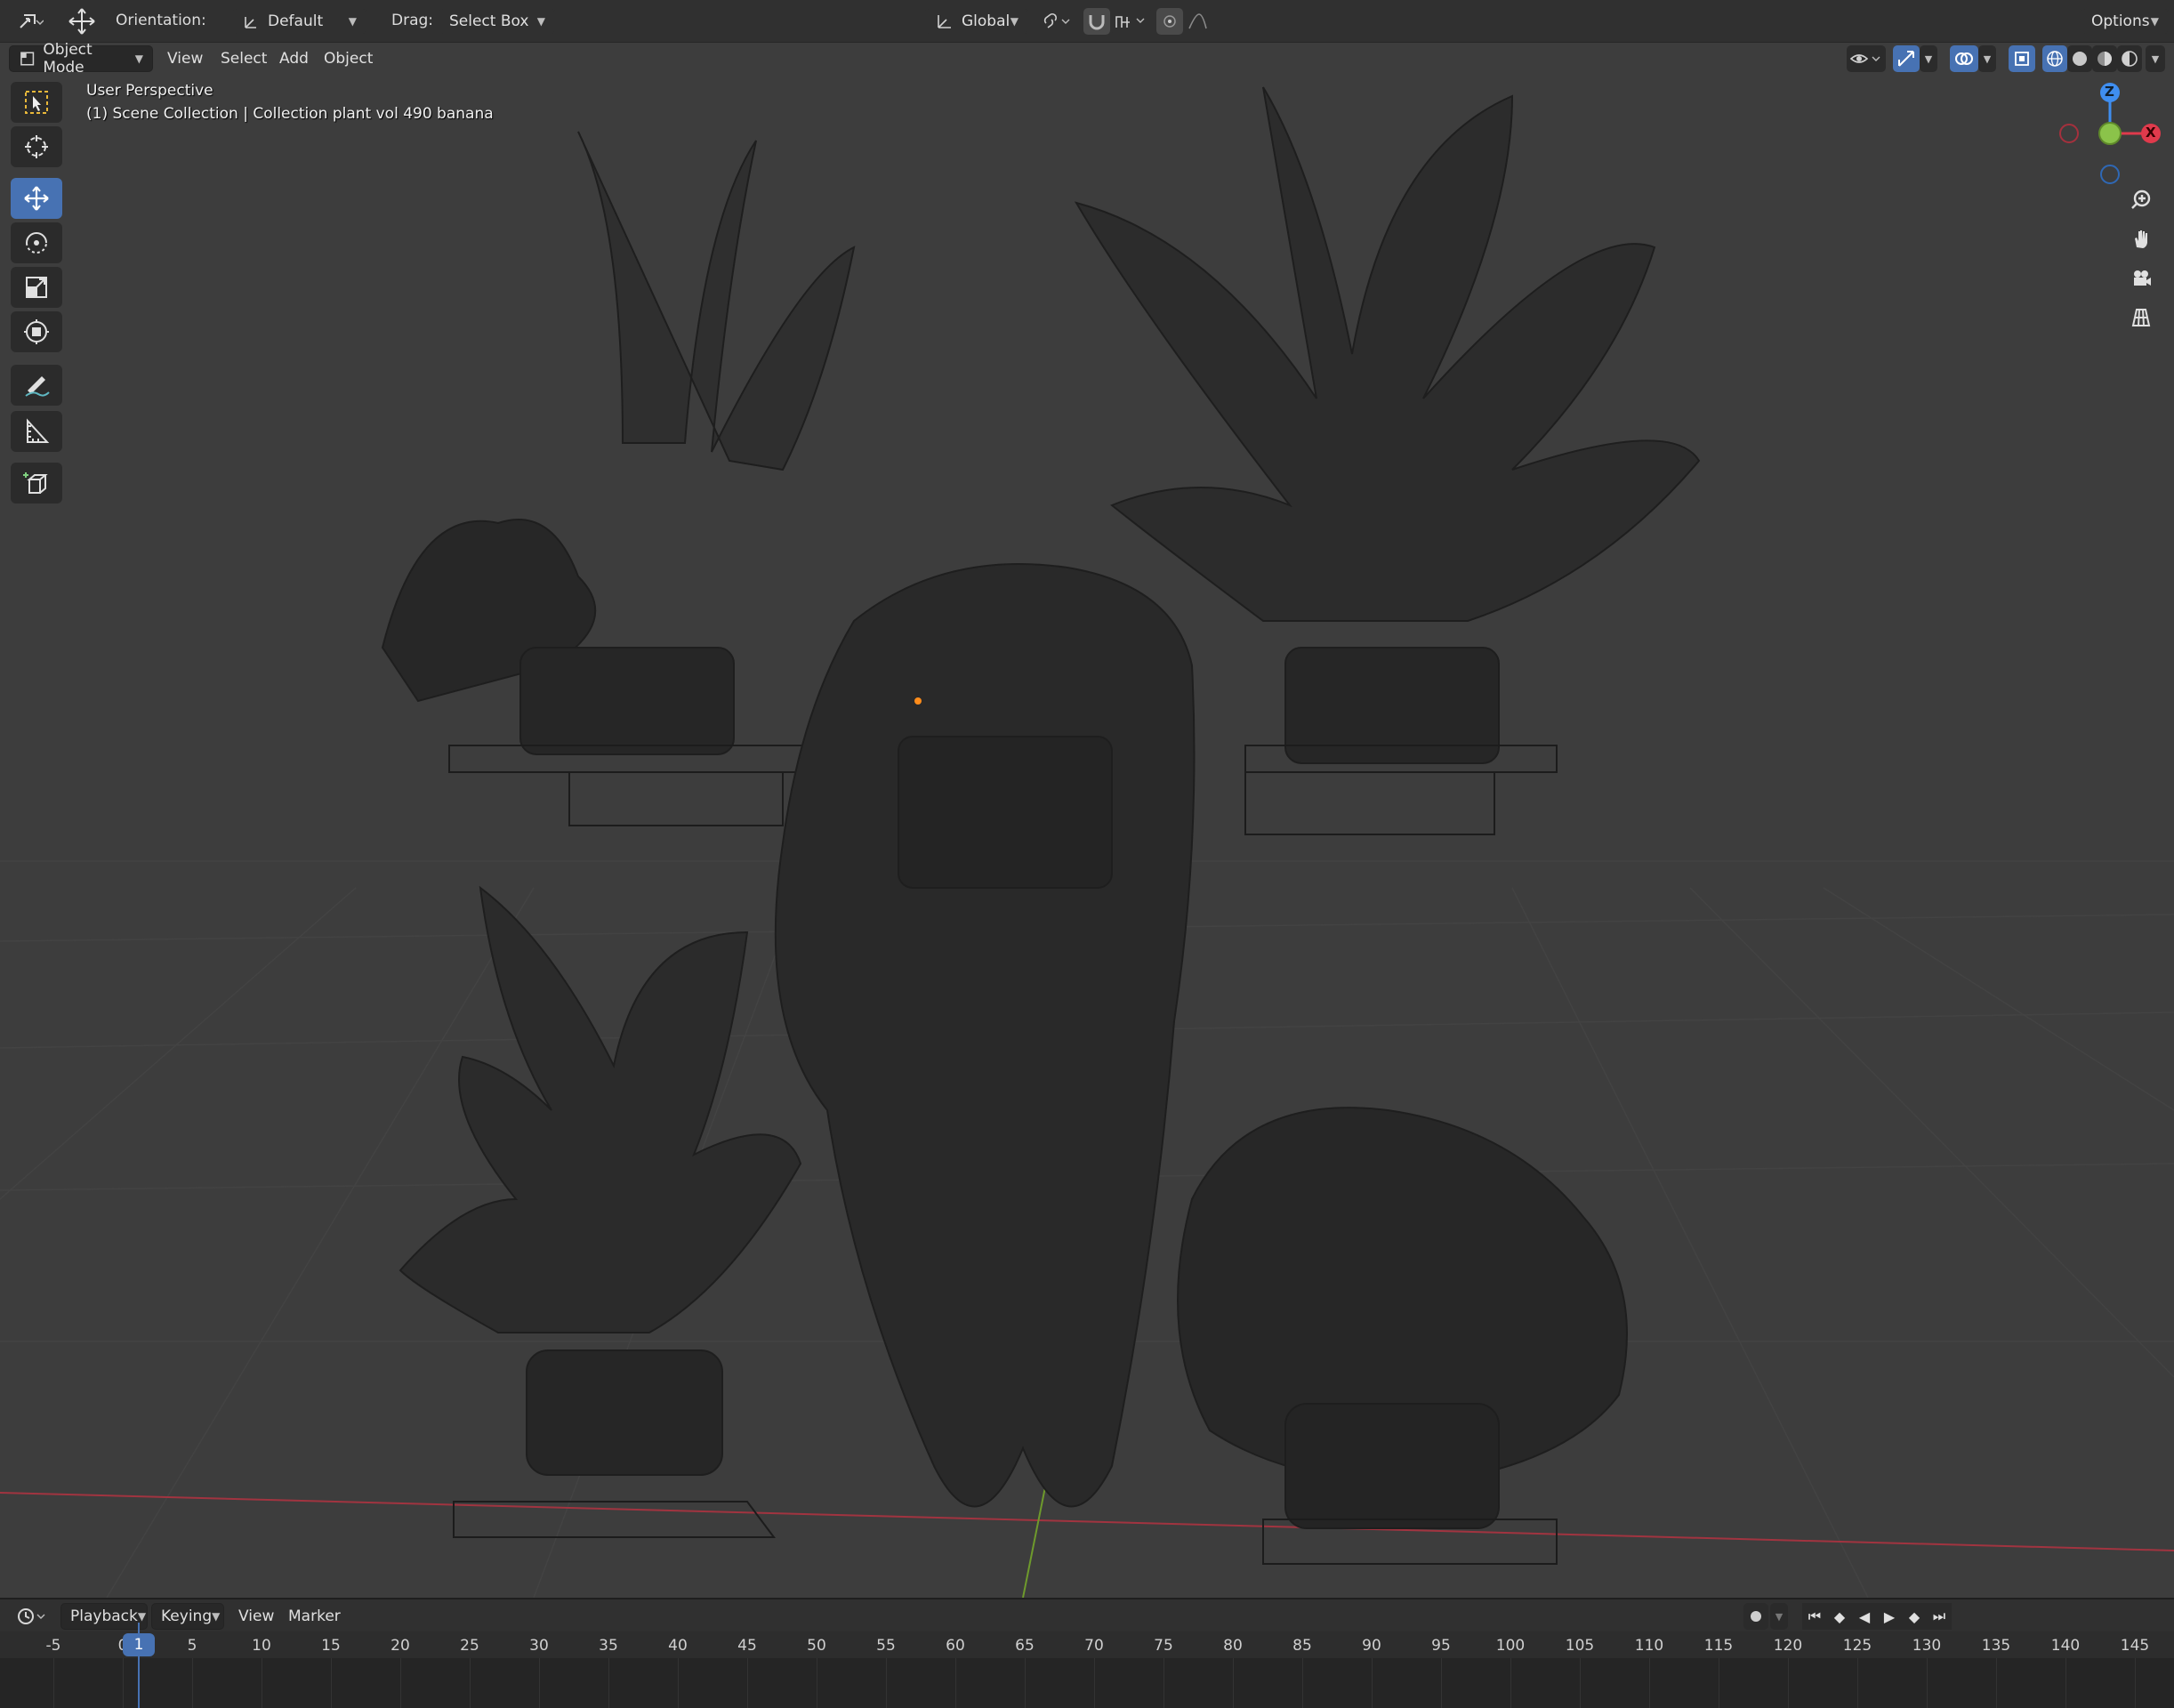  What do you see at coordinates (618, 478) in the screenshot?
I see `plant-top-left` at bounding box center [618, 478].